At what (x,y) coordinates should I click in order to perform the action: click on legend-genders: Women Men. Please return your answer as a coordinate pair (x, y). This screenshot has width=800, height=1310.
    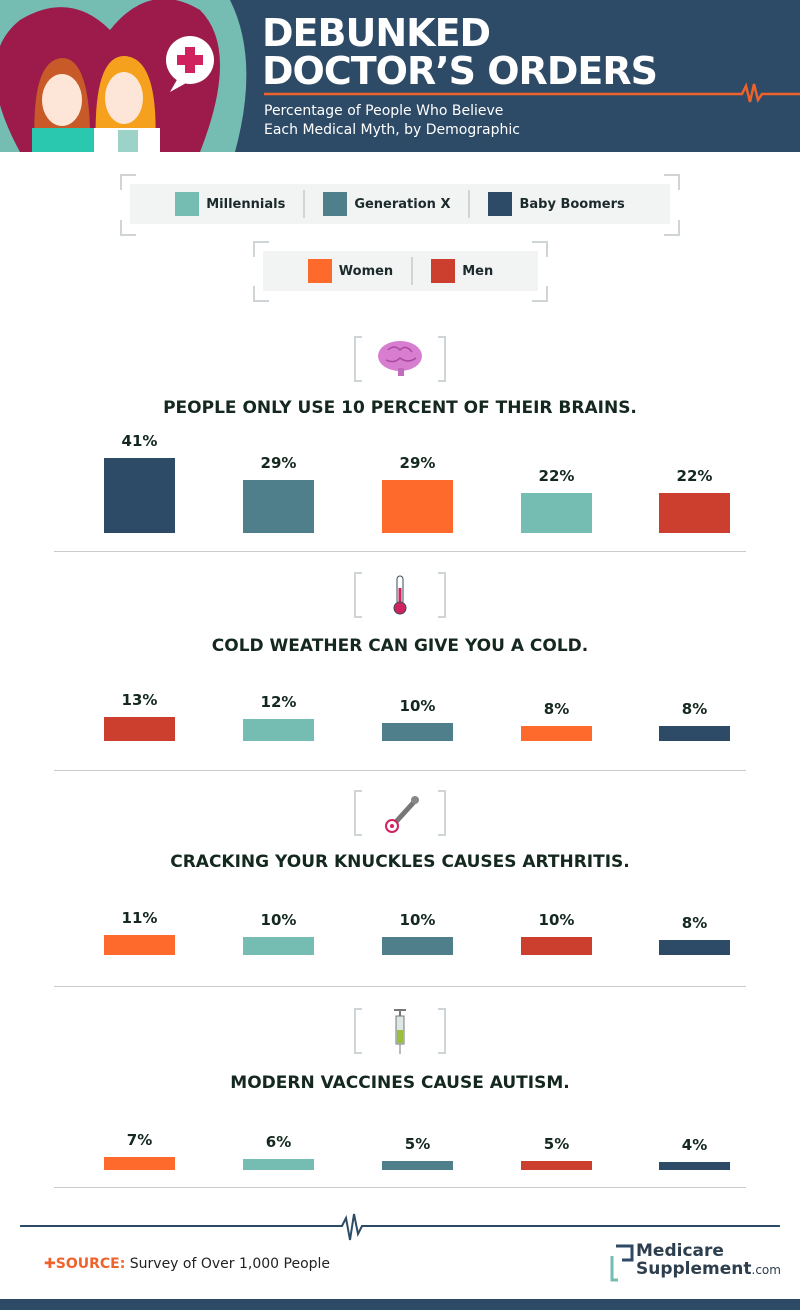
    Looking at the image, I should click on (400, 271).